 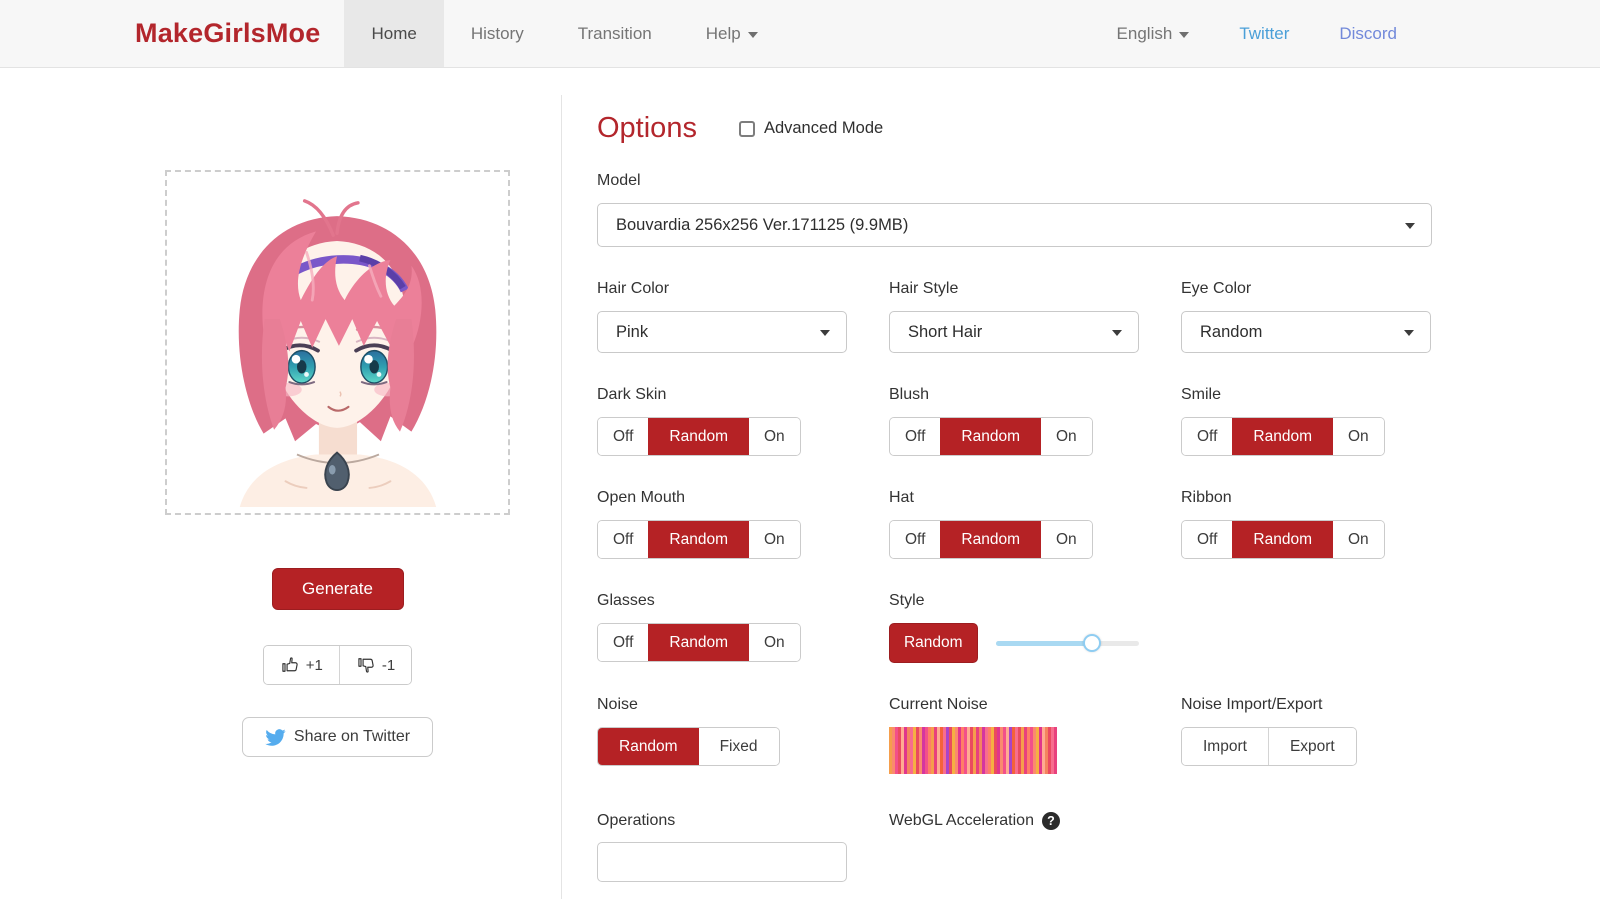 I want to click on noise-import-button: Import, so click(x=1225, y=746).